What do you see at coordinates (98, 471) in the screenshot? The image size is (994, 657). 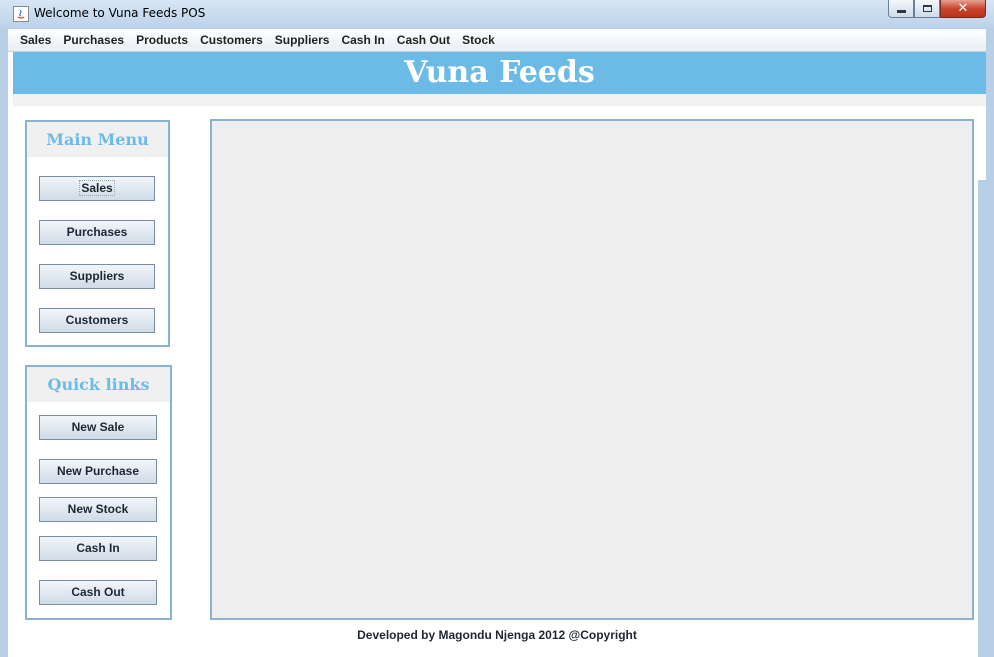 I see `new-purchase-button: New Purchase` at bounding box center [98, 471].